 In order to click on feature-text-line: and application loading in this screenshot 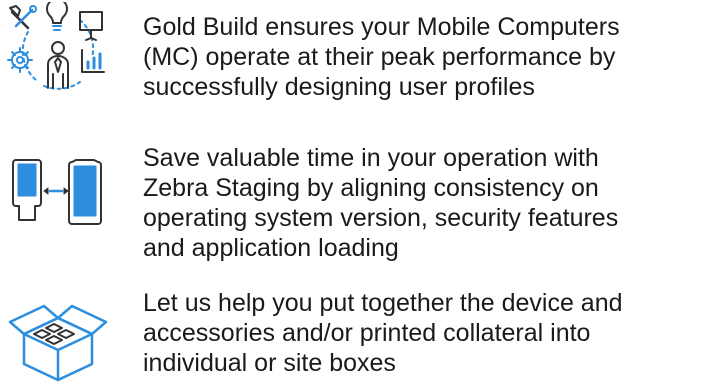, I will do `click(271, 248)`.